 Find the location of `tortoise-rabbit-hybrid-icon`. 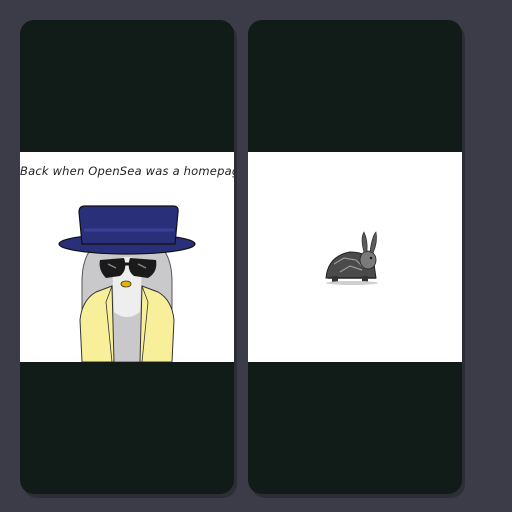

tortoise-rabbit-hybrid-icon is located at coordinates (351, 258).